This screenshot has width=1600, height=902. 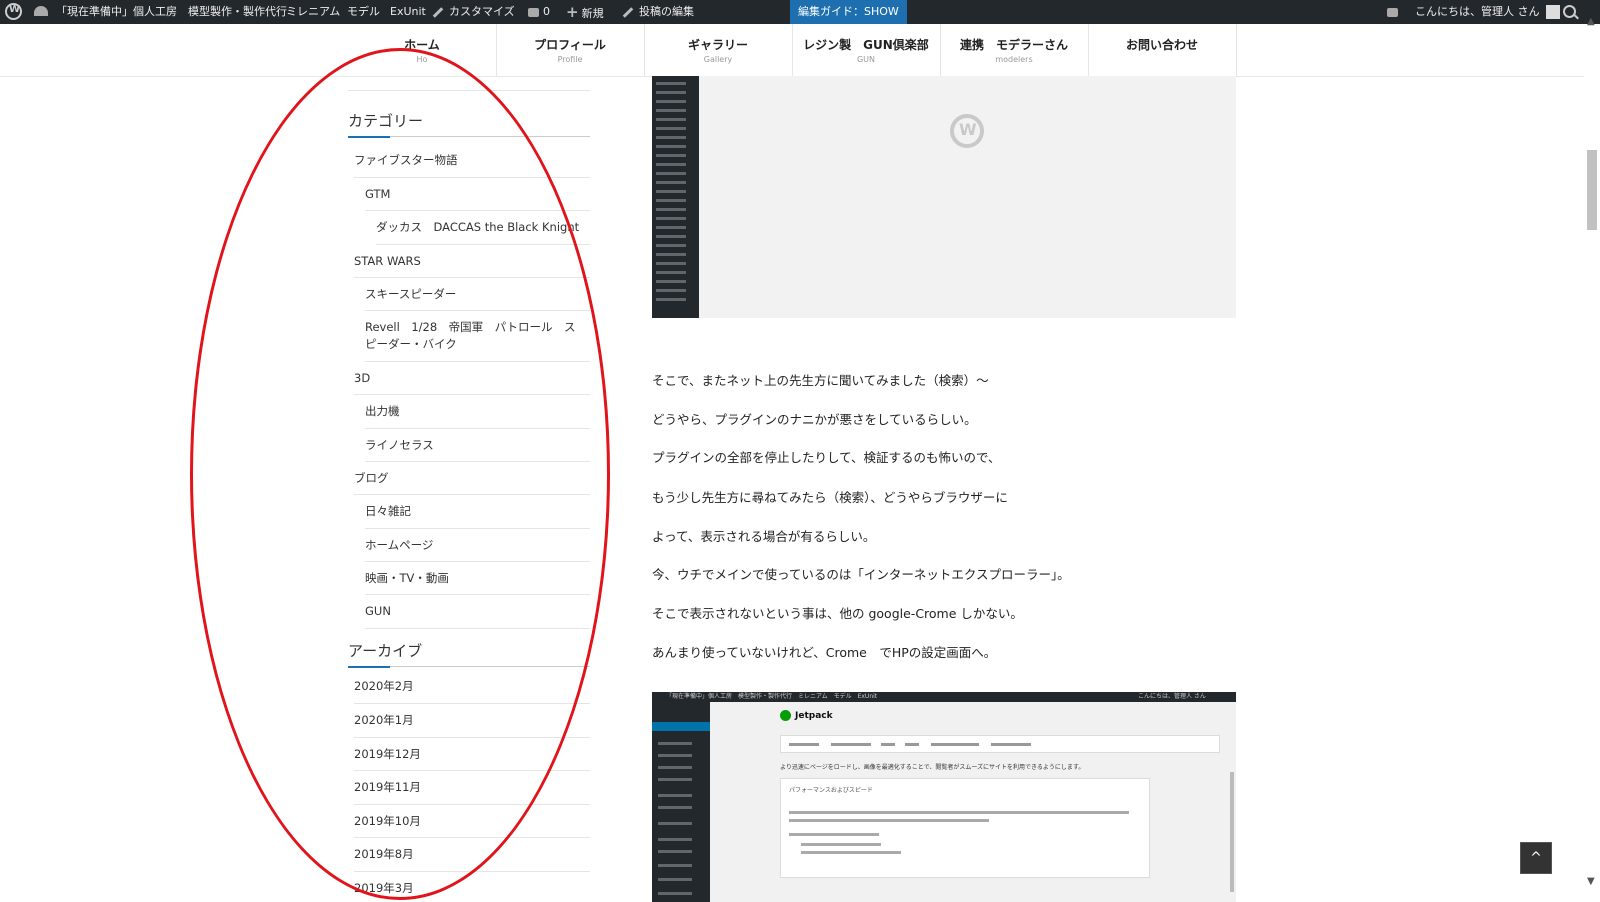 I want to click on nav-label: お問い合わせ, so click(x=1161, y=45).